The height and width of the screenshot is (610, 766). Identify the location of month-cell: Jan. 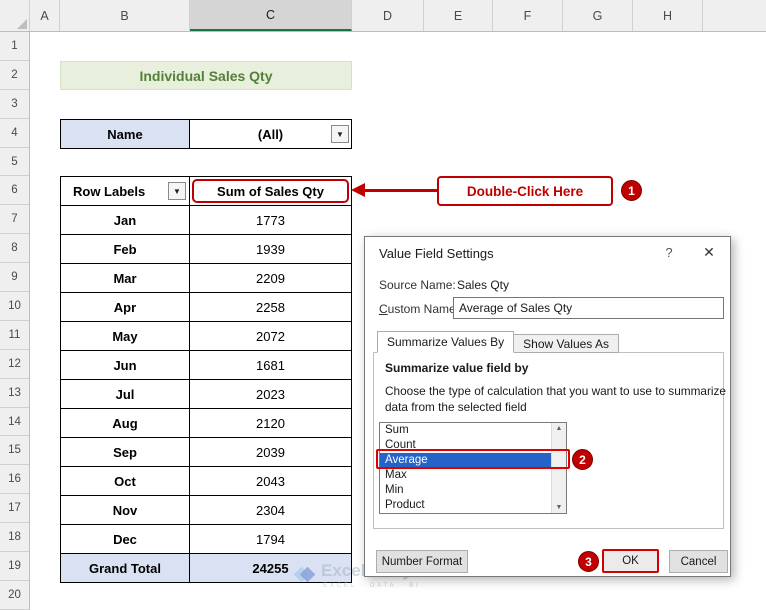
(125, 220).